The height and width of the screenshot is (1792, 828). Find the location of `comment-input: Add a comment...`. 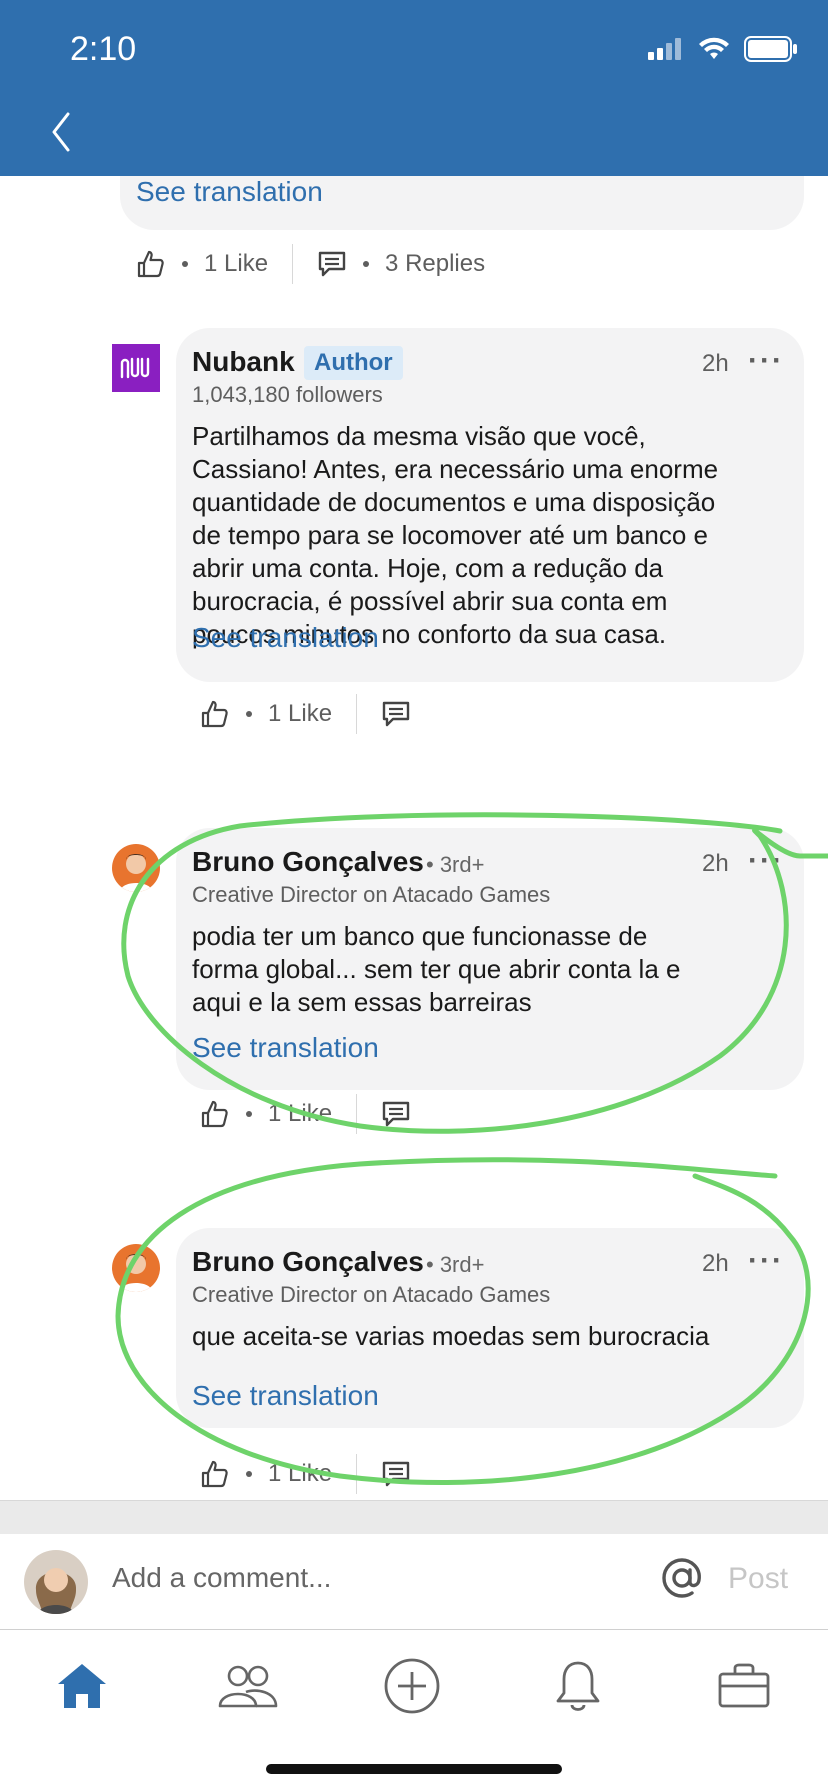

comment-input: Add a comment... is located at coordinates (221, 1578).